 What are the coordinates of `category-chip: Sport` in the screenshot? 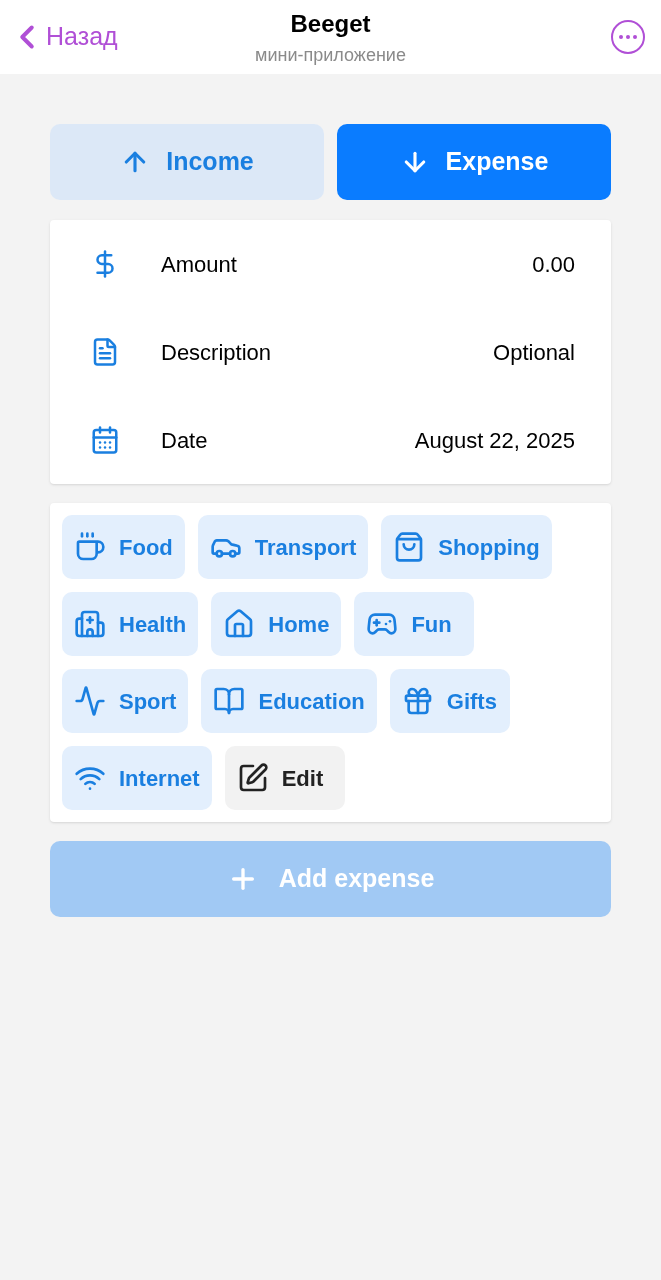 It's located at (125, 701).